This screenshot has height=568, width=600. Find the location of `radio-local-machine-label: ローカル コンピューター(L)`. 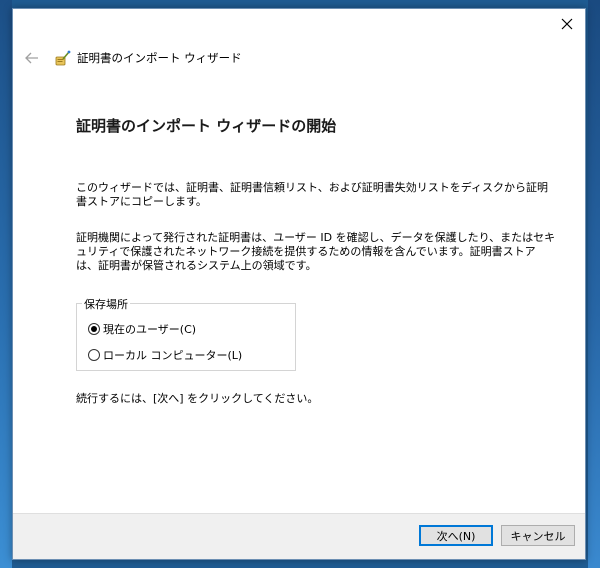

radio-local-machine-label: ローカル コンピューター(L) is located at coordinates (173, 355).